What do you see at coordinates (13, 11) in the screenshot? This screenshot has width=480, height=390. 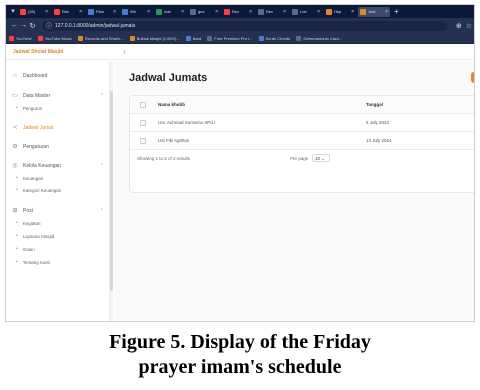 I see `window-menu-icon: ▾` at bounding box center [13, 11].